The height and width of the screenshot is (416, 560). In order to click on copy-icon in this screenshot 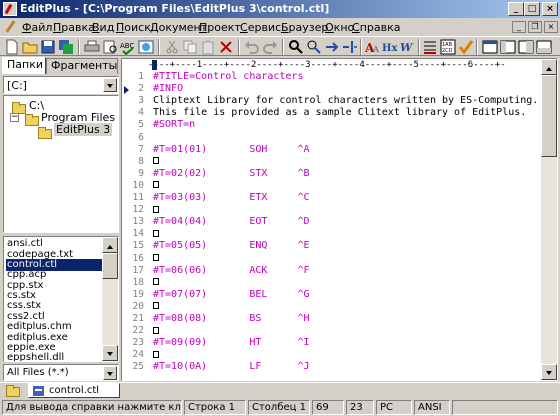, I will do `click(190, 47)`.